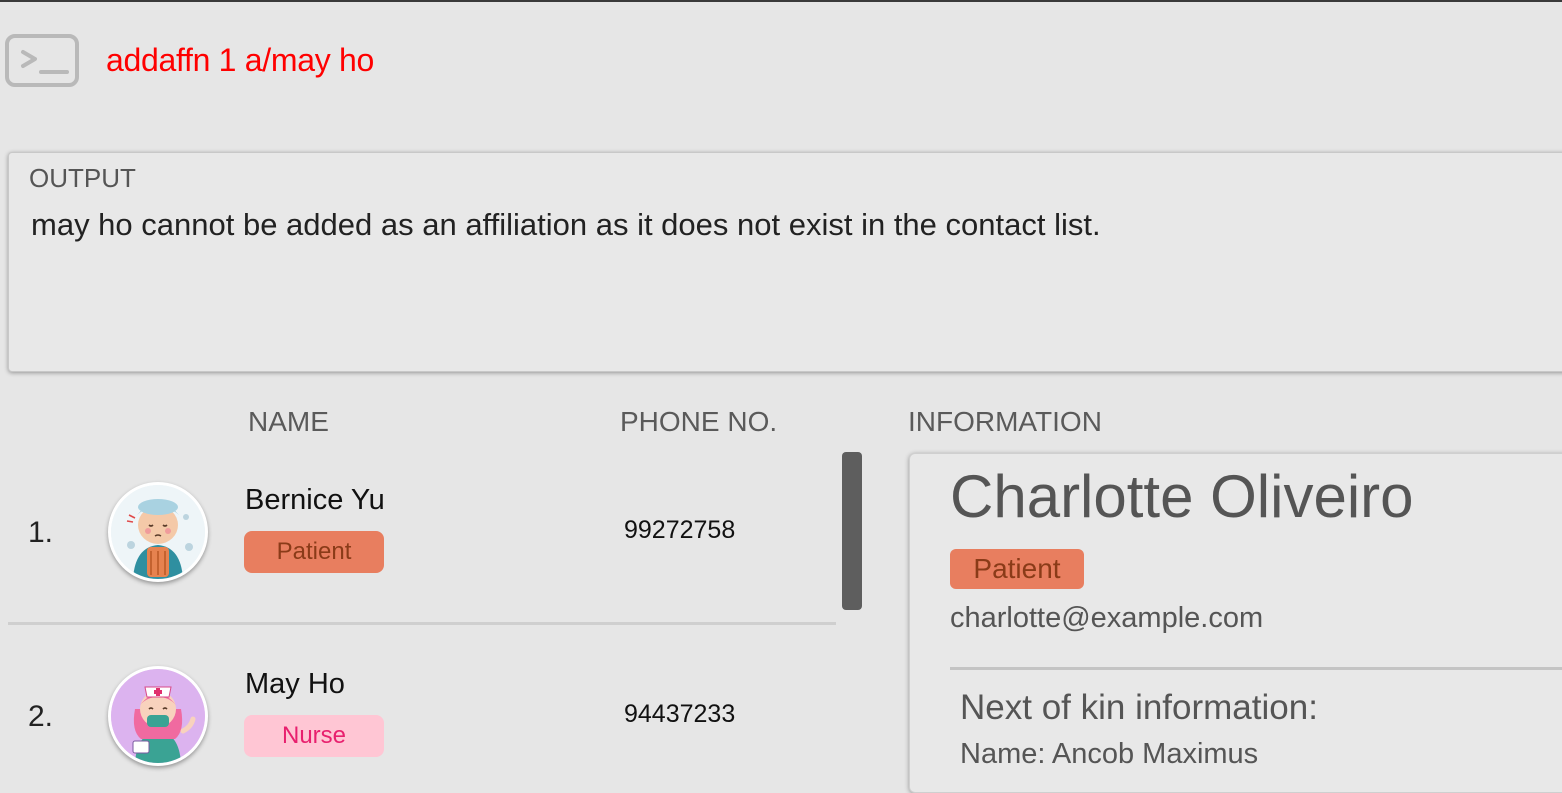 The image size is (1562, 793). What do you see at coordinates (680, 530) in the screenshot?
I see `contact-phone: 99272758` at bounding box center [680, 530].